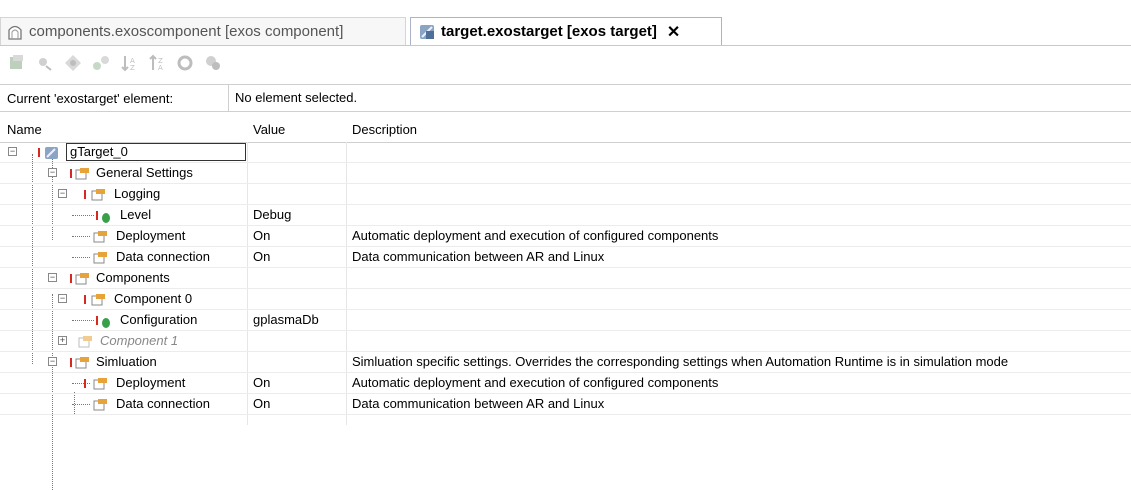 This screenshot has height=490, width=1131. I want to click on row-value: Debug, so click(272, 214).